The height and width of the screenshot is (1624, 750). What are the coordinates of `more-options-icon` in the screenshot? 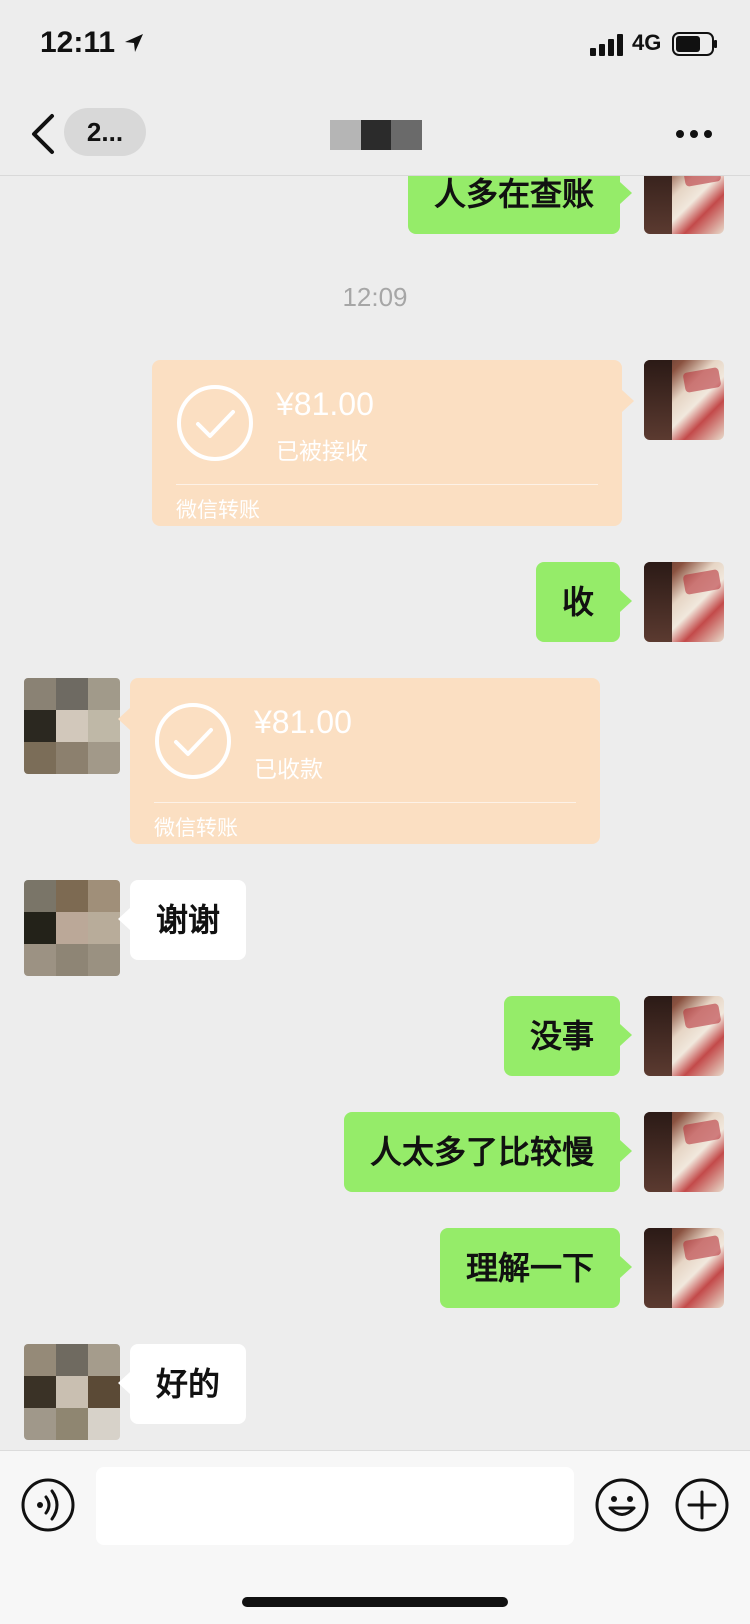 It's located at (694, 134).